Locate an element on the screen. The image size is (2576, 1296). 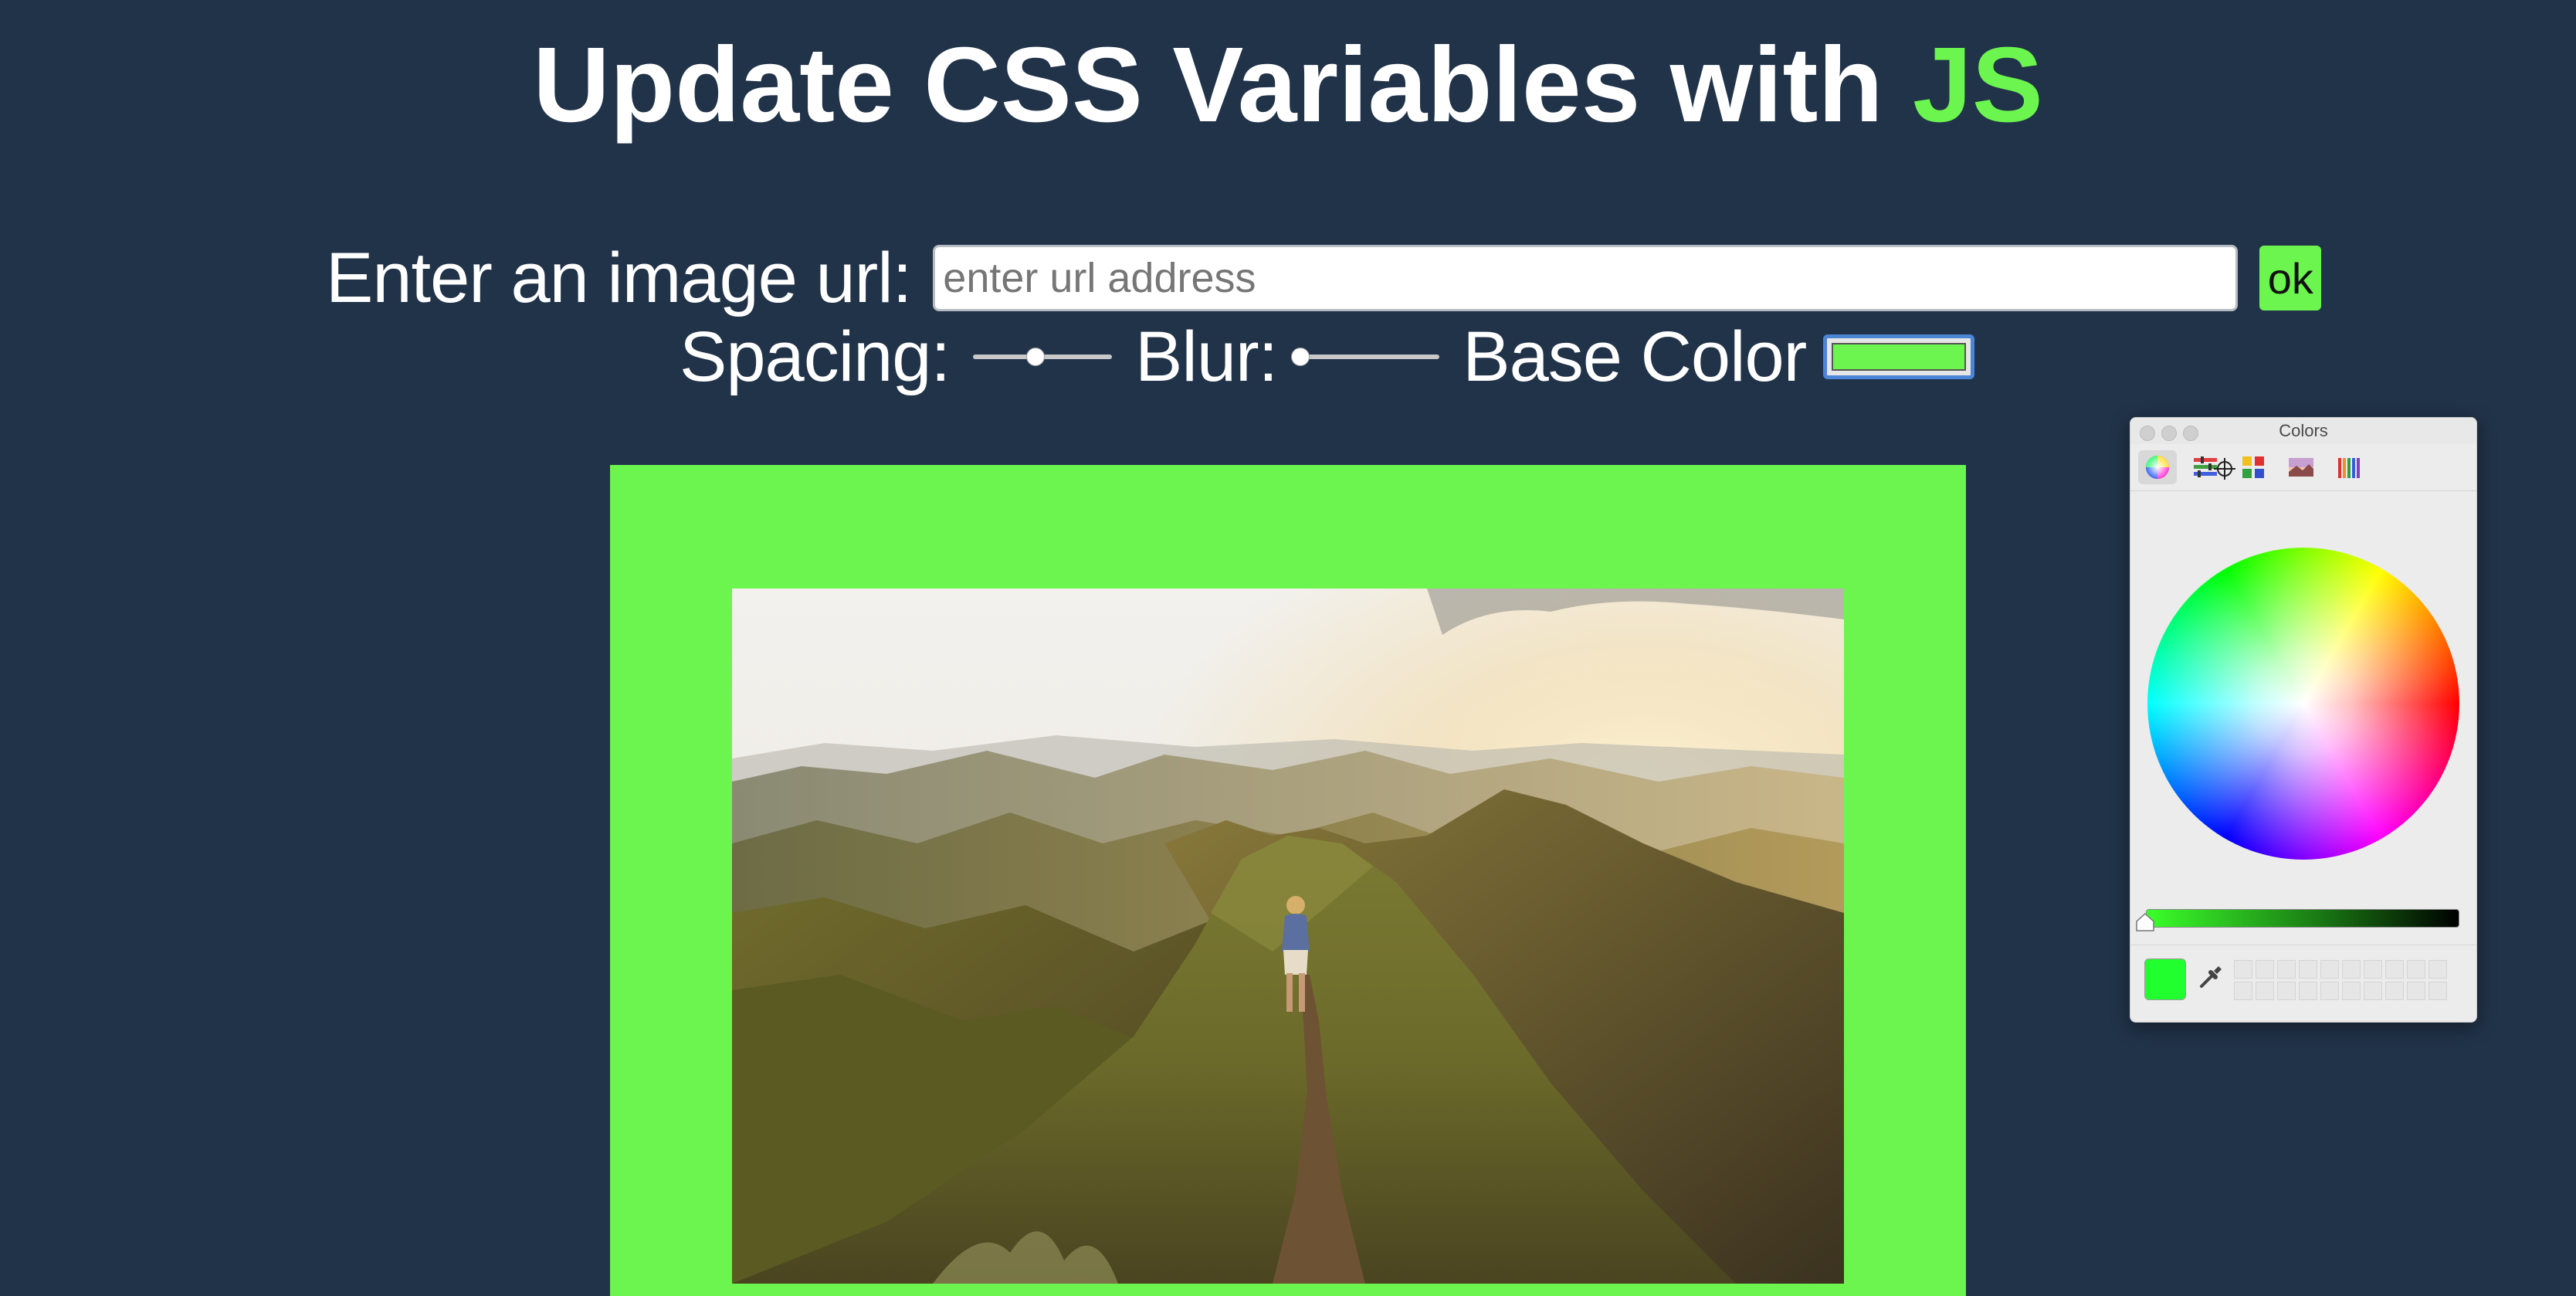
colors-panel-toolbar is located at coordinates (2303, 468).